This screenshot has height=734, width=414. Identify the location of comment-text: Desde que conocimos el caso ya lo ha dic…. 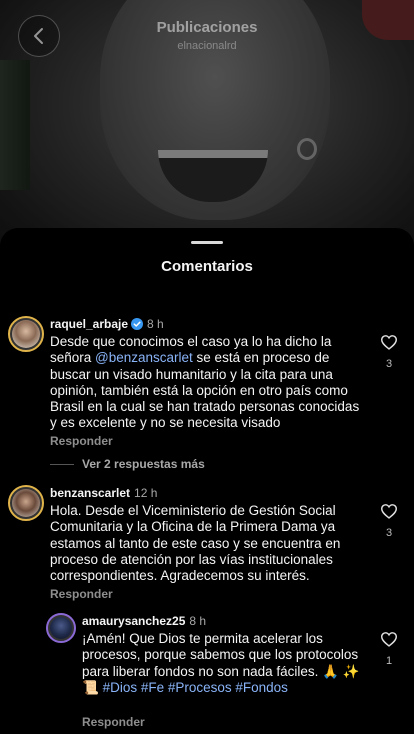
(209, 383).